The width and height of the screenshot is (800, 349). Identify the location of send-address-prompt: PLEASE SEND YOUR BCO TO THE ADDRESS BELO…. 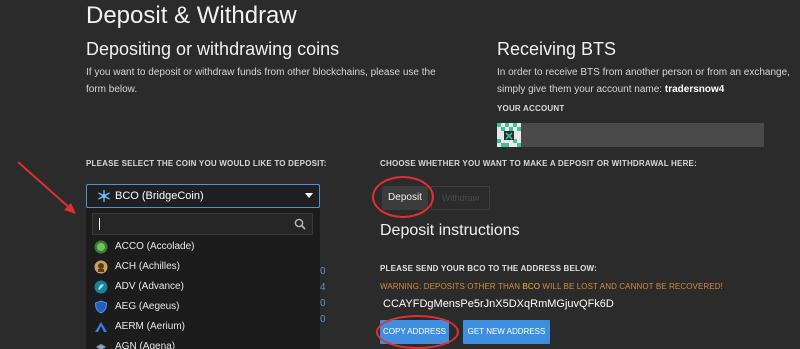
(489, 268).